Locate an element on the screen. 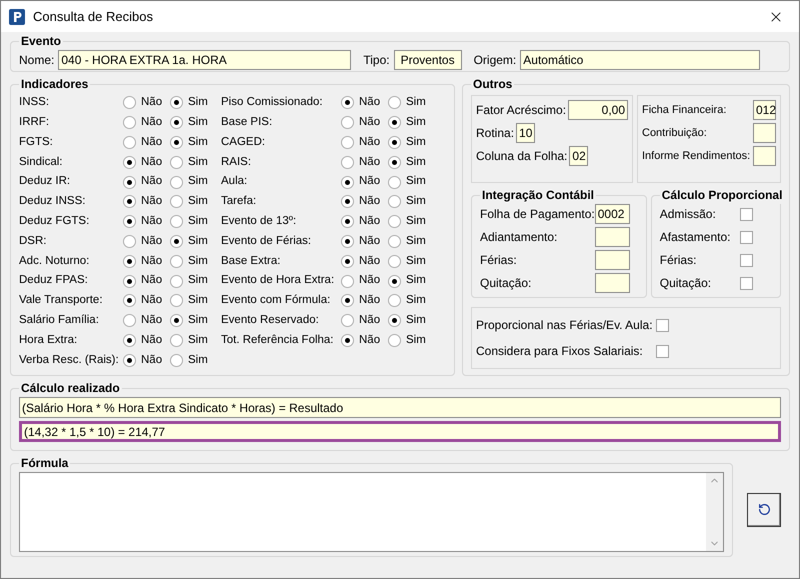 This screenshot has height=579, width=800. field-label: Deduz FPAS: is located at coordinates (54, 280).